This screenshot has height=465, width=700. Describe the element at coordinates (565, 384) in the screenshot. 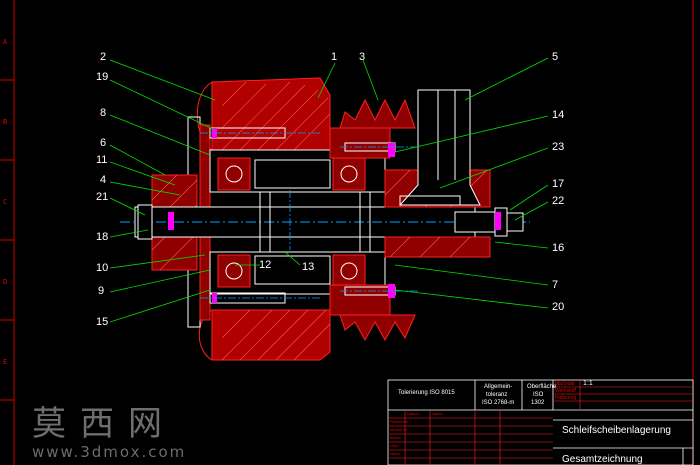

I see `scale-label: Maßstab` at that location.